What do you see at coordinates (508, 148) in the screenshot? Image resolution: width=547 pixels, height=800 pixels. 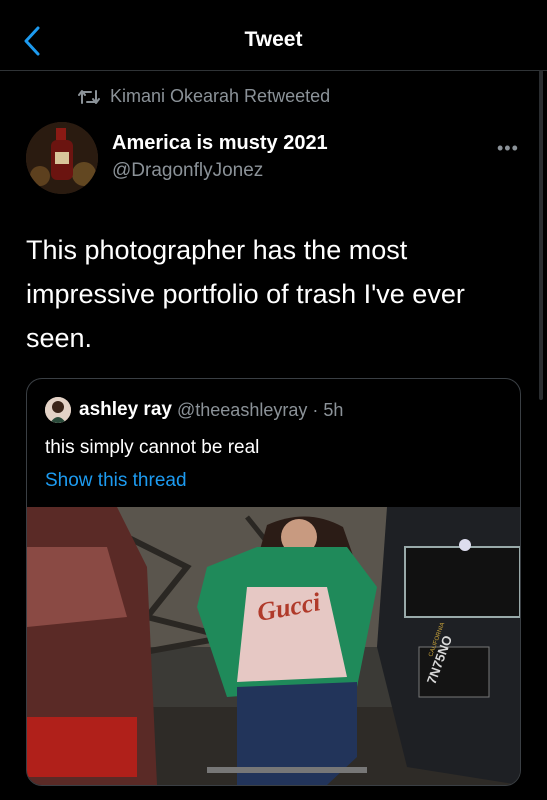 I see `more-icon: •••` at bounding box center [508, 148].